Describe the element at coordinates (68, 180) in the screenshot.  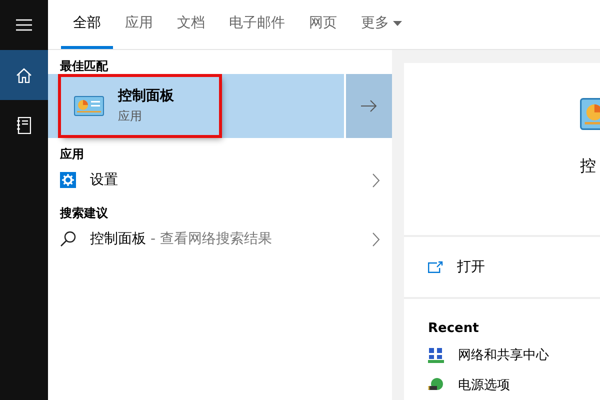
I see `gear-icon` at that location.